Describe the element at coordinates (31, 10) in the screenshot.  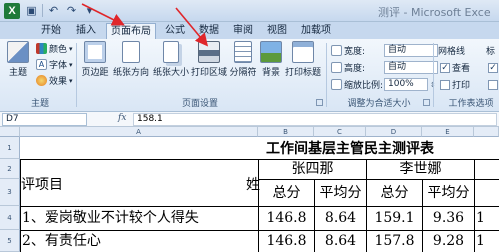
I see `save-icon: ▣` at that location.